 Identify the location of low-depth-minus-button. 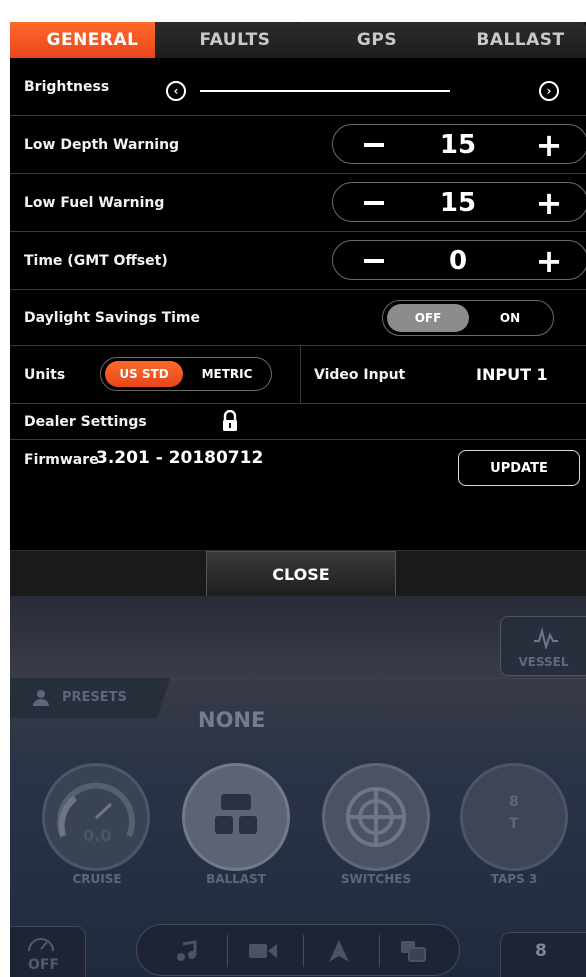
(374, 145).